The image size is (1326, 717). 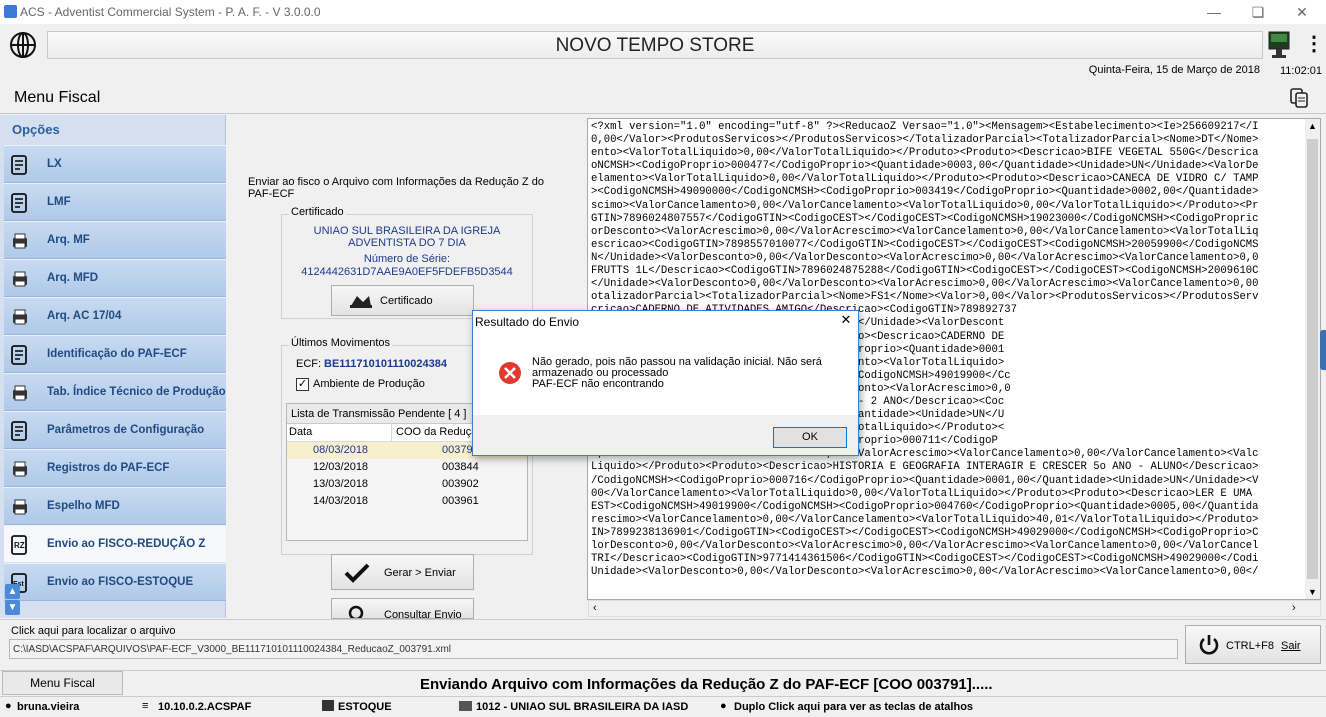 I want to click on certificate-icon, so click(x=361, y=302).